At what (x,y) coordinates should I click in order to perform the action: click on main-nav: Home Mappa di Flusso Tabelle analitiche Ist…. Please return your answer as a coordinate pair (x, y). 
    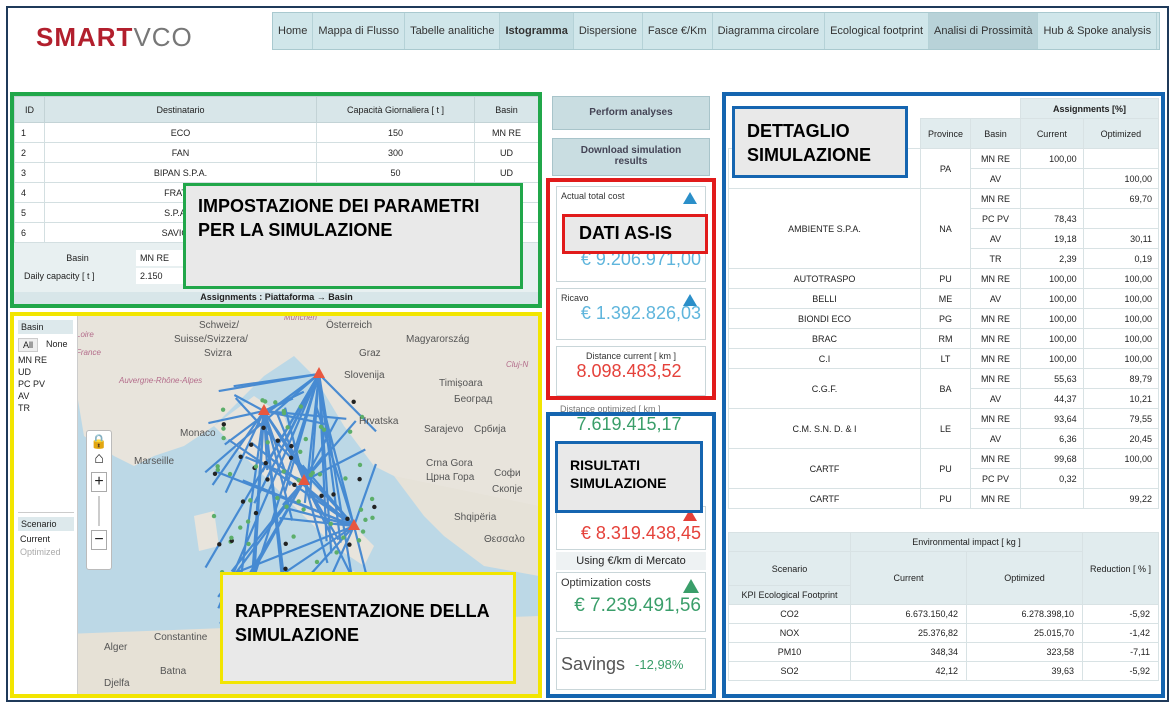
    Looking at the image, I should click on (716, 31).